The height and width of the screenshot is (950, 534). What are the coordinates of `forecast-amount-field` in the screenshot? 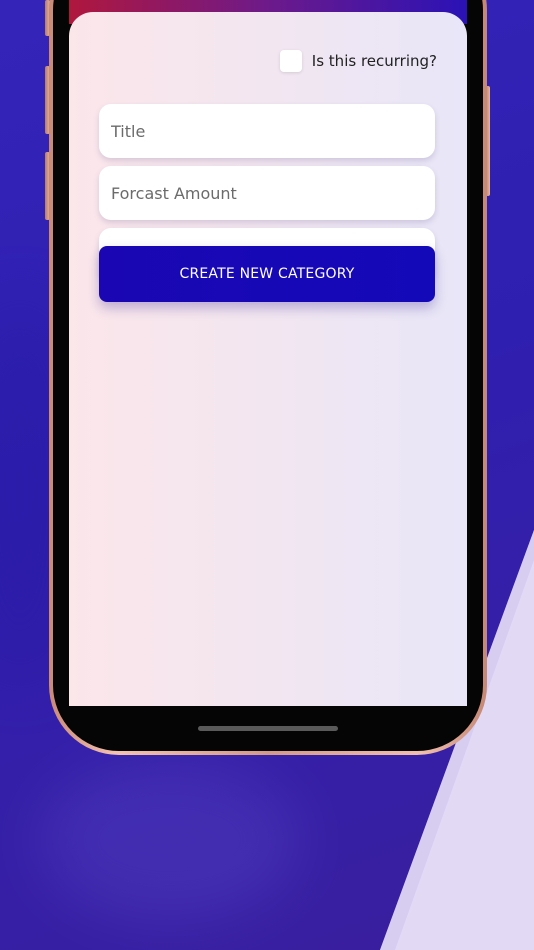 It's located at (267, 193).